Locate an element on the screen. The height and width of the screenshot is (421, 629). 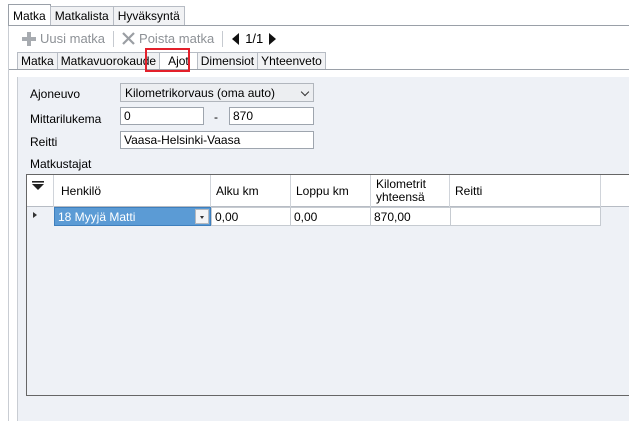
grid-filter-cell is located at coordinates (40, 191).